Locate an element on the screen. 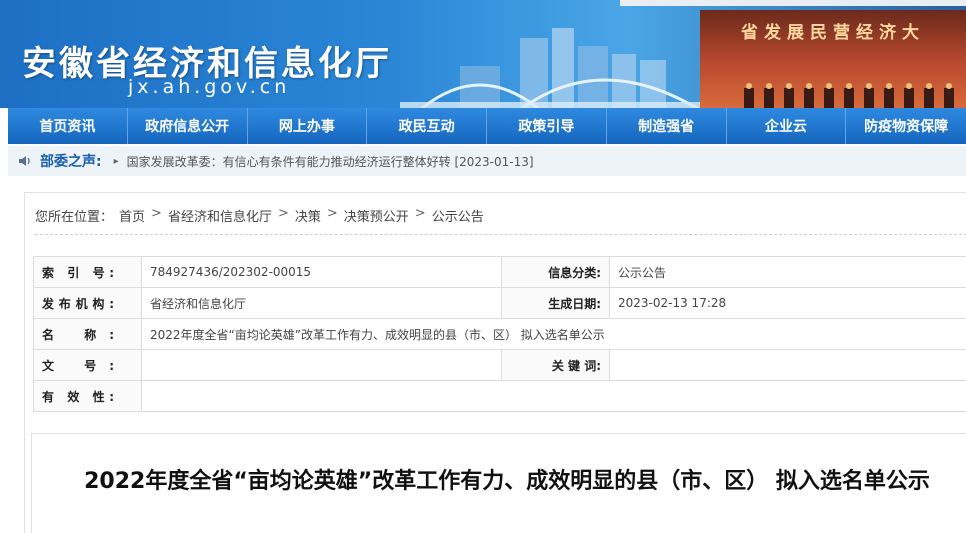  nav-item-epidemic-supplies: 防疫物资保障 is located at coordinates (906, 126).